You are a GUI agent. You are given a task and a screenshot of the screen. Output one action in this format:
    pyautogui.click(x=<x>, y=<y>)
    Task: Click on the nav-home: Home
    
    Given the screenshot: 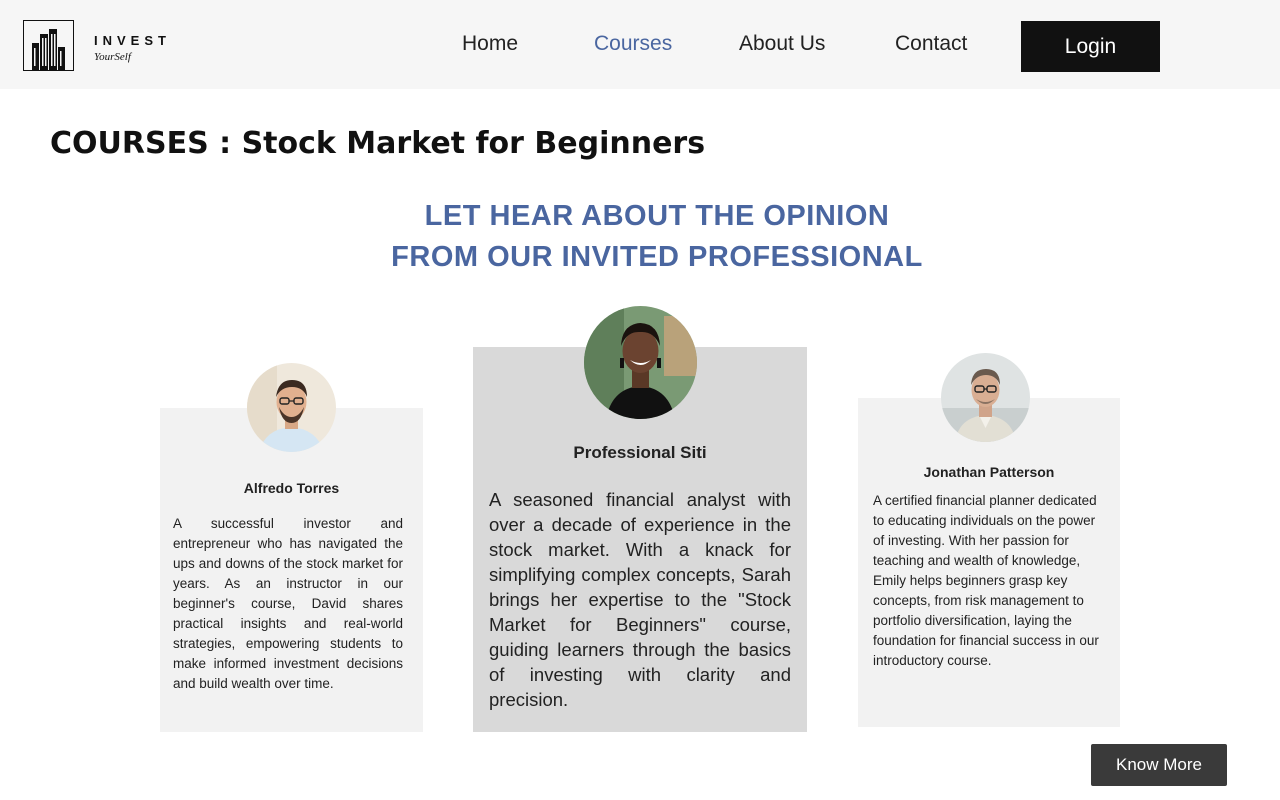 What is the action you would take?
    pyautogui.click(x=490, y=44)
    